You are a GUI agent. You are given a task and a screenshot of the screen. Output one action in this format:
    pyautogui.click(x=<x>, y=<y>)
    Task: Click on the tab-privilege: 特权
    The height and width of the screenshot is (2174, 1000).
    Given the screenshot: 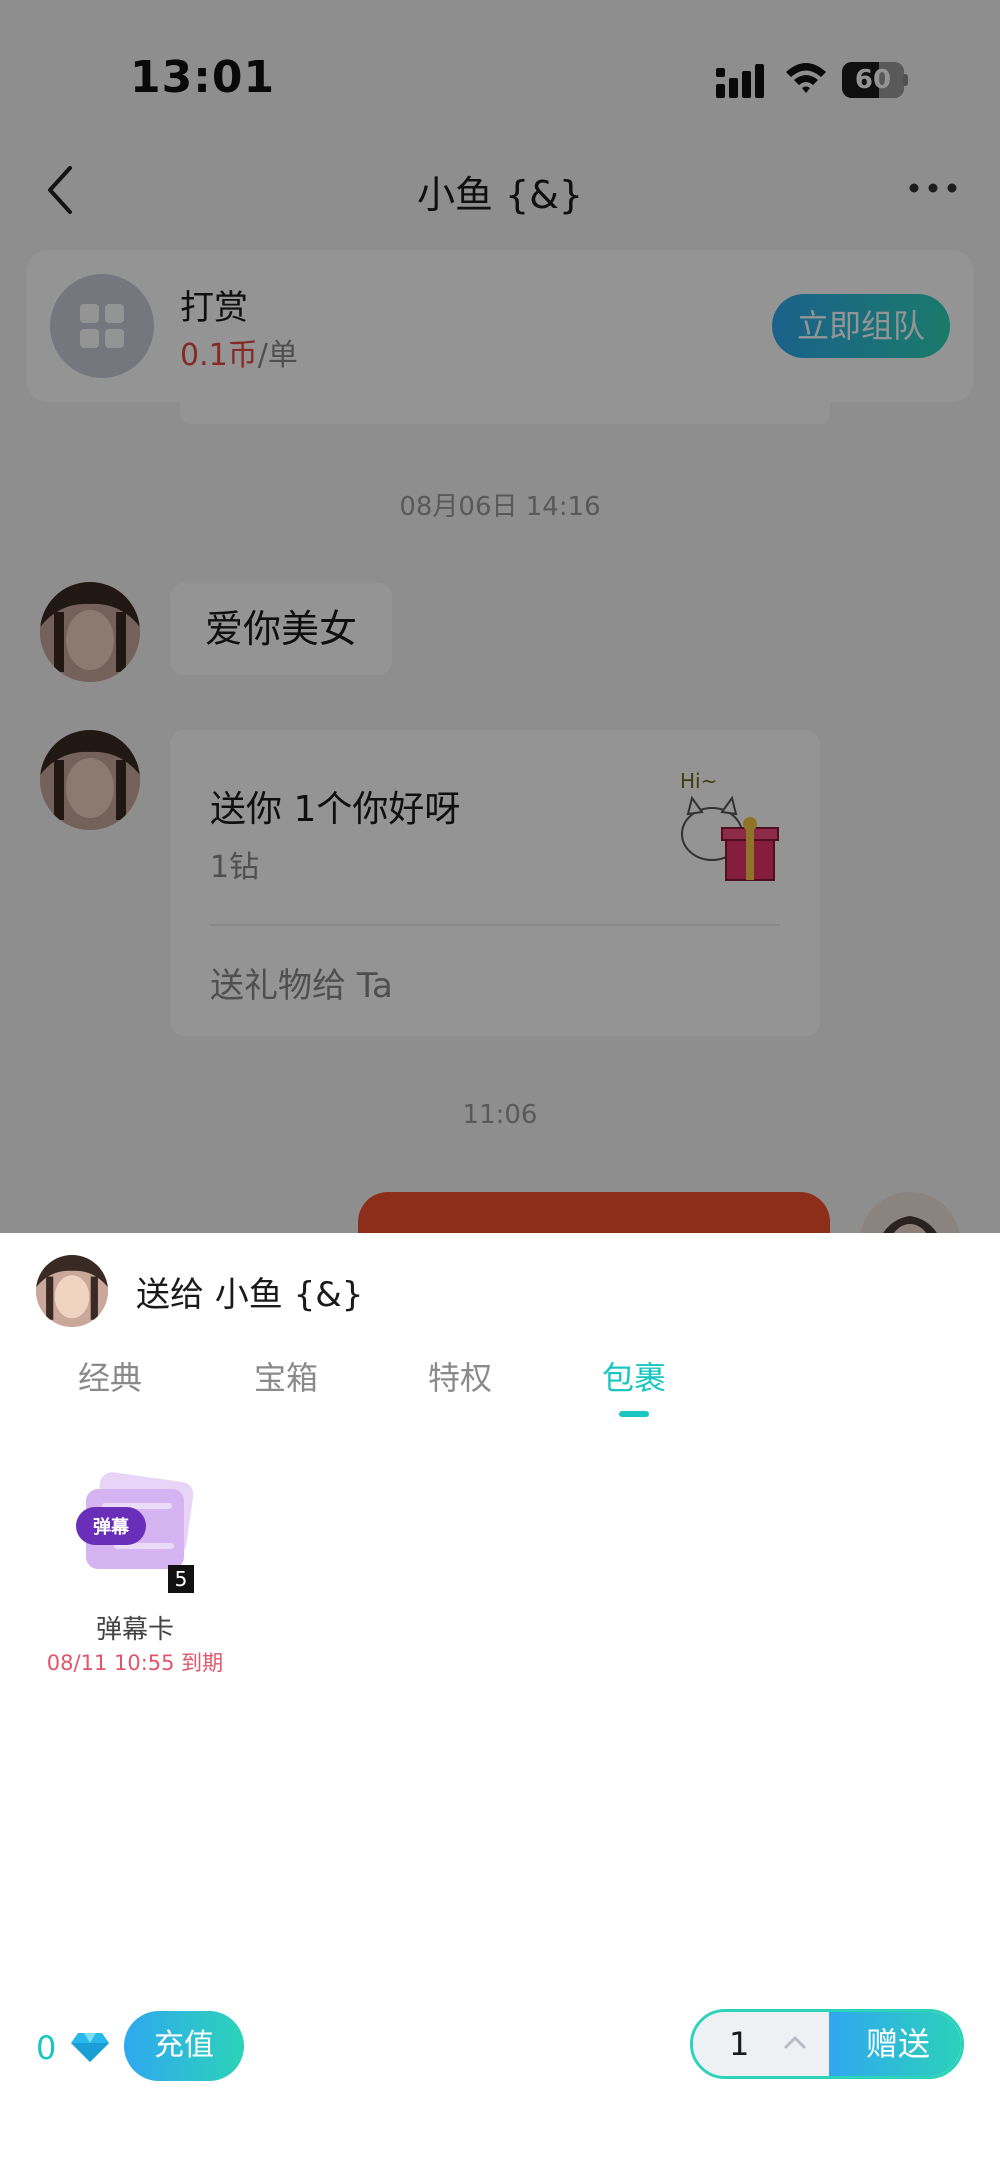 What is the action you would take?
    pyautogui.click(x=460, y=1376)
    